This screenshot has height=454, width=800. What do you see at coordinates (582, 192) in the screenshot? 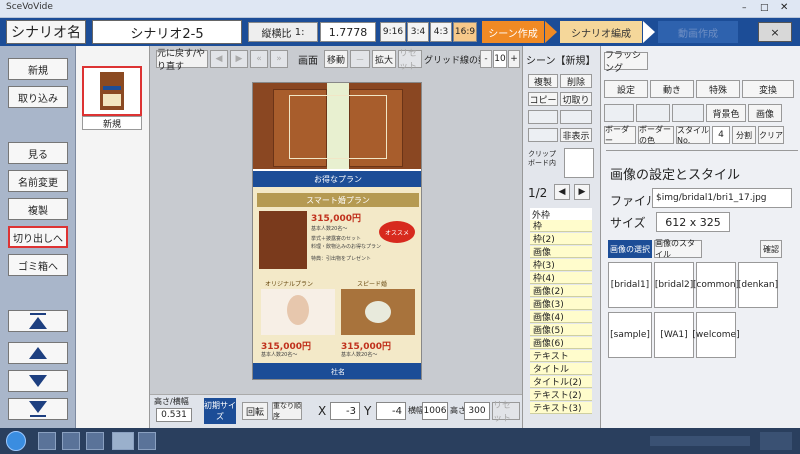
I see `next-page-icon: ▶` at bounding box center [582, 192].